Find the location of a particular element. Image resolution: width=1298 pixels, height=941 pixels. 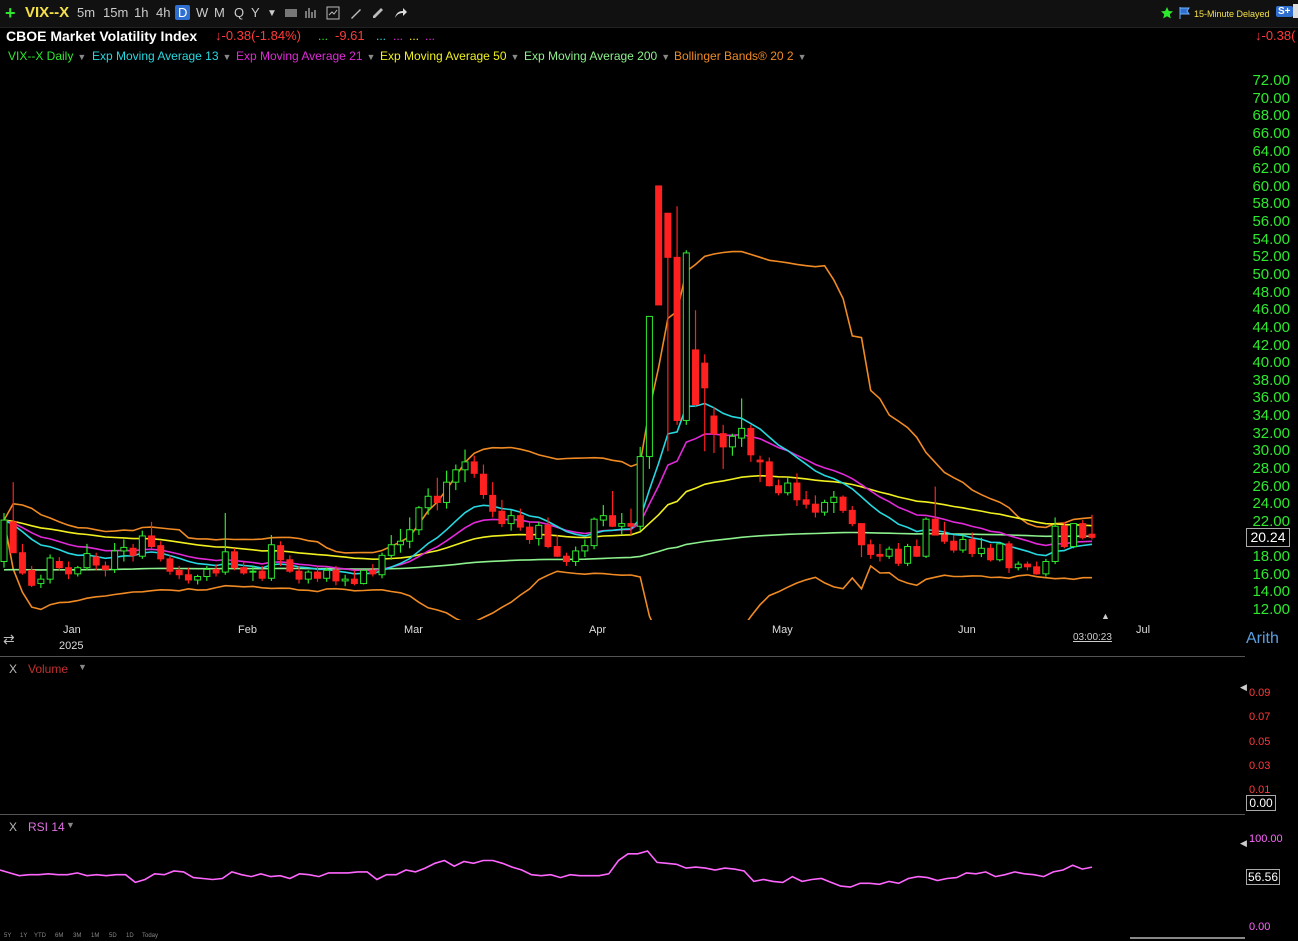

interval-weekly: W is located at coordinates (202, 12).